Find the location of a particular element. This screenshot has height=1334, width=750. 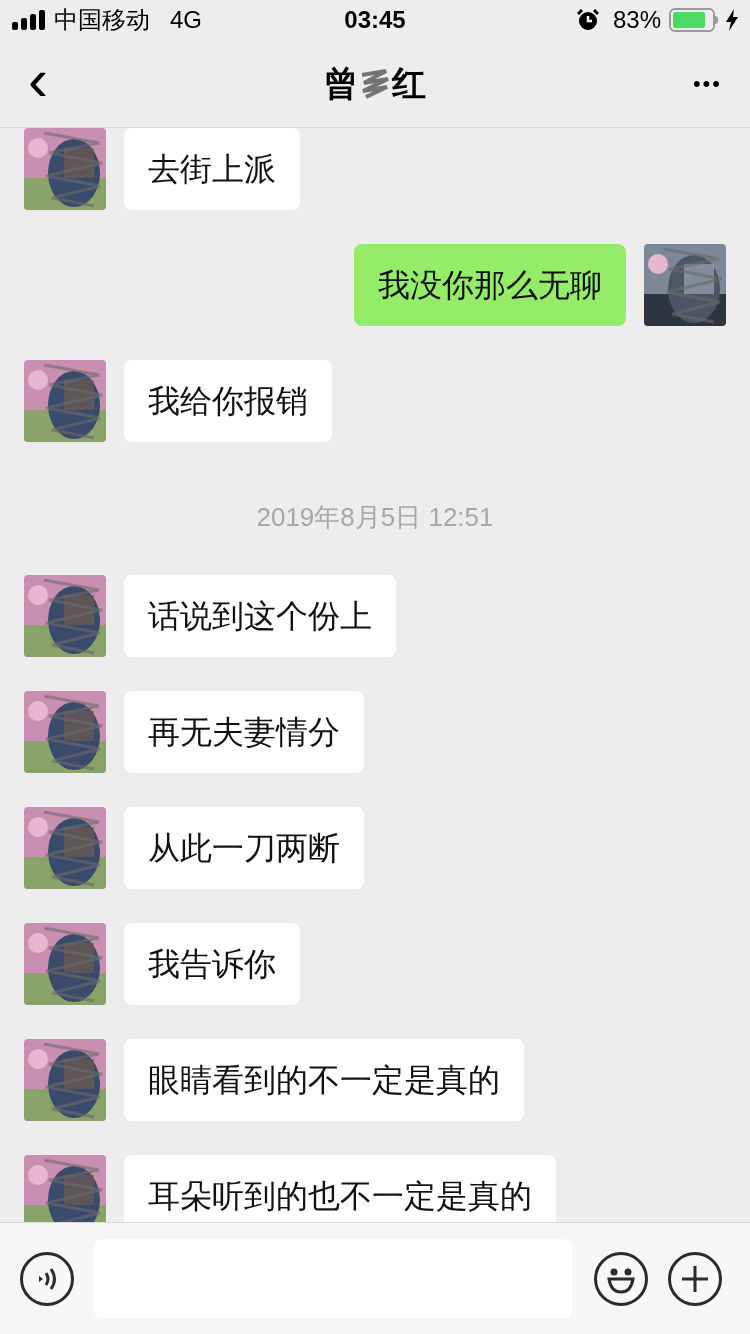

plus-icon is located at coordinates (695, 1278).